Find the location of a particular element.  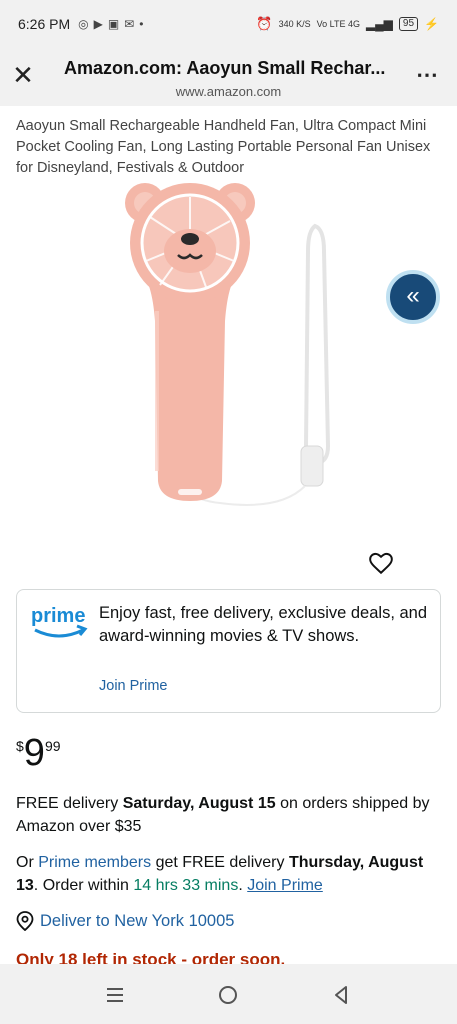

status-right: ⏰ 340 K/S Vo LTE 4G ▂▄▆ 95 ⚡ is located at coordinates (347, 24).